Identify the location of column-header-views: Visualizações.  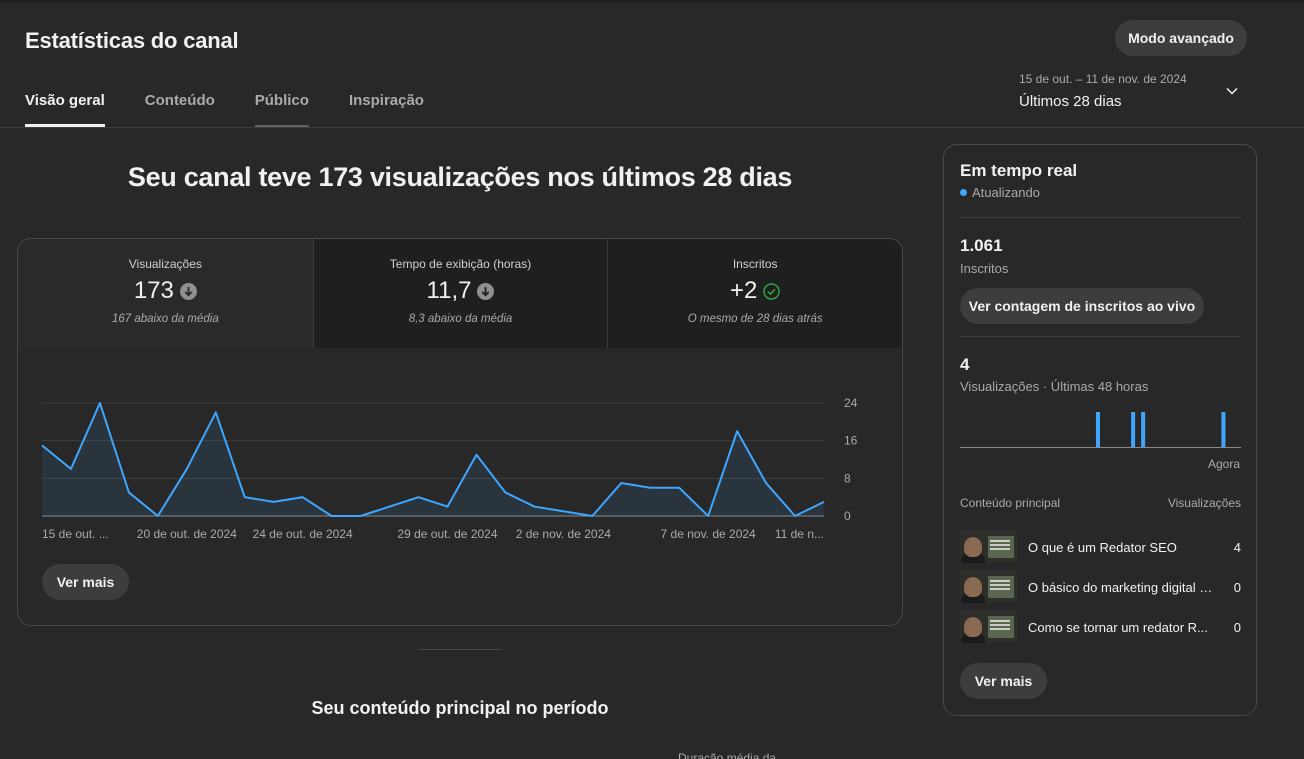
(1204, 503).